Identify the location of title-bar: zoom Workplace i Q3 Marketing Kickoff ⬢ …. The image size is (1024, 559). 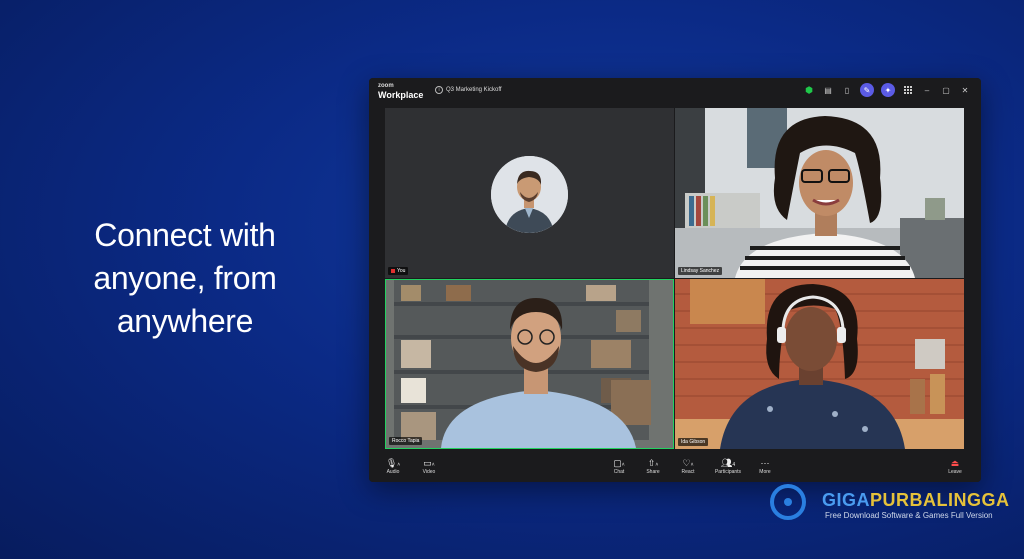
(675, 91).